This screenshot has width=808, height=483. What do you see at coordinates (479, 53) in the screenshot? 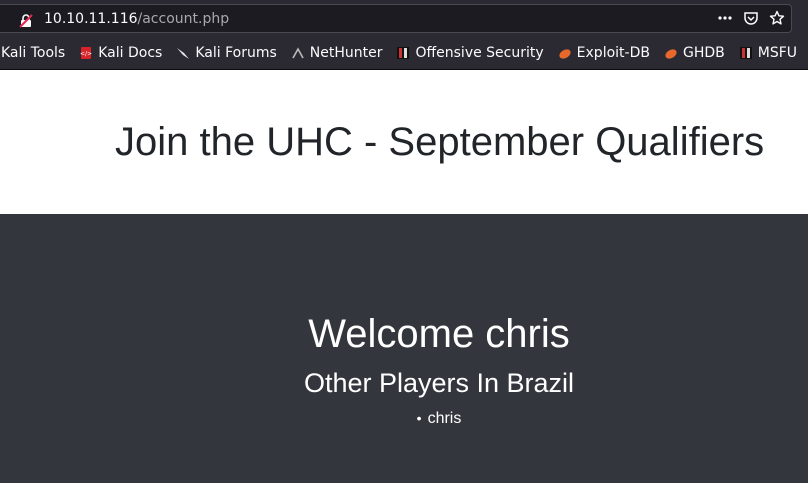
I see `bookmark-label: Offensive Security` at bounding box center [479, 53].